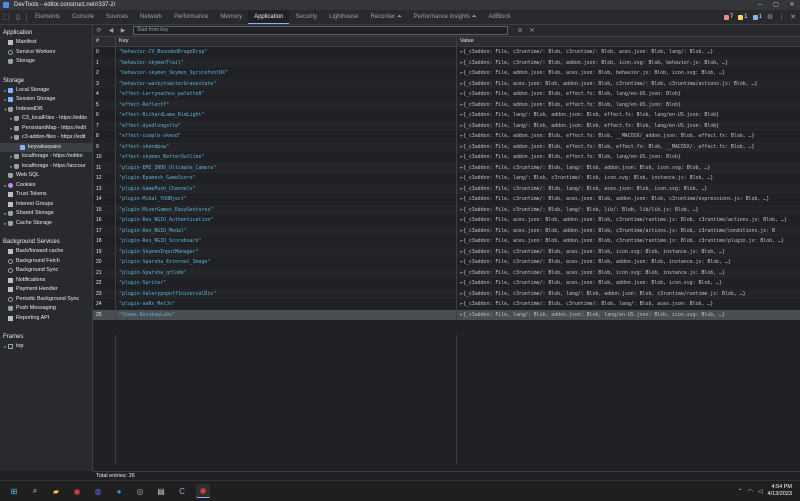 Image resolution: width=800 pixels, height=501 pixels. Describe the element at coordinates (792, 5) in the screenshot. I see `close-window-button: ✕` at that location.